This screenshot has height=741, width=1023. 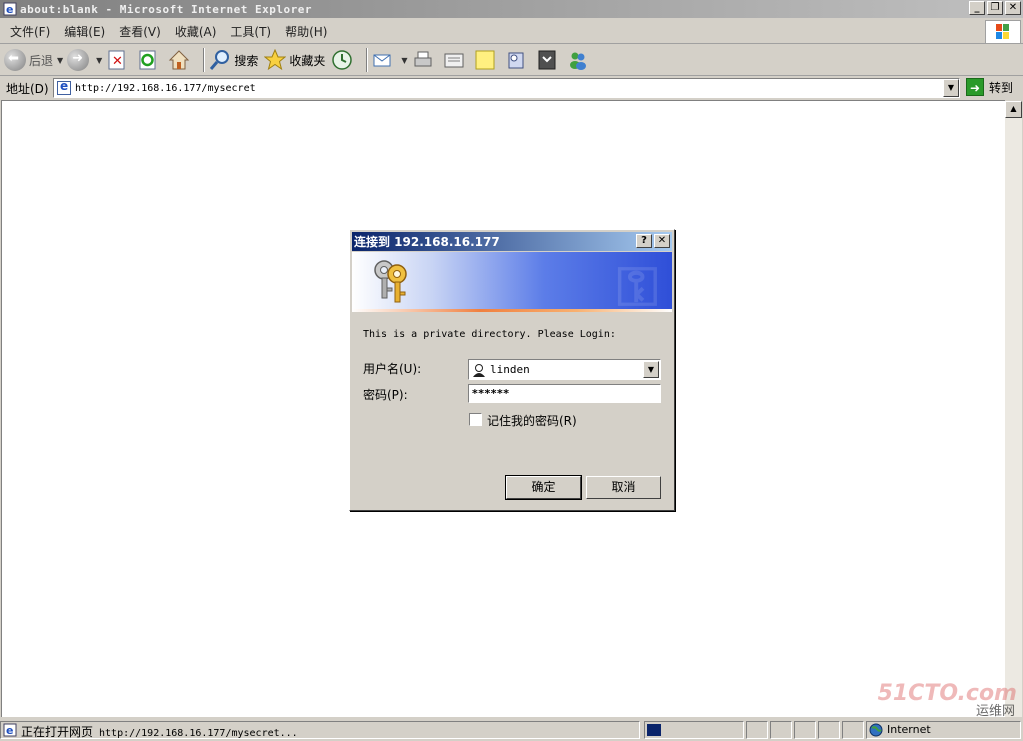 What do you see at coordinates (1013, 409) in the screenshot?
I see `vertical-scrollbar: ▲` at bounding box center [1013, 409].